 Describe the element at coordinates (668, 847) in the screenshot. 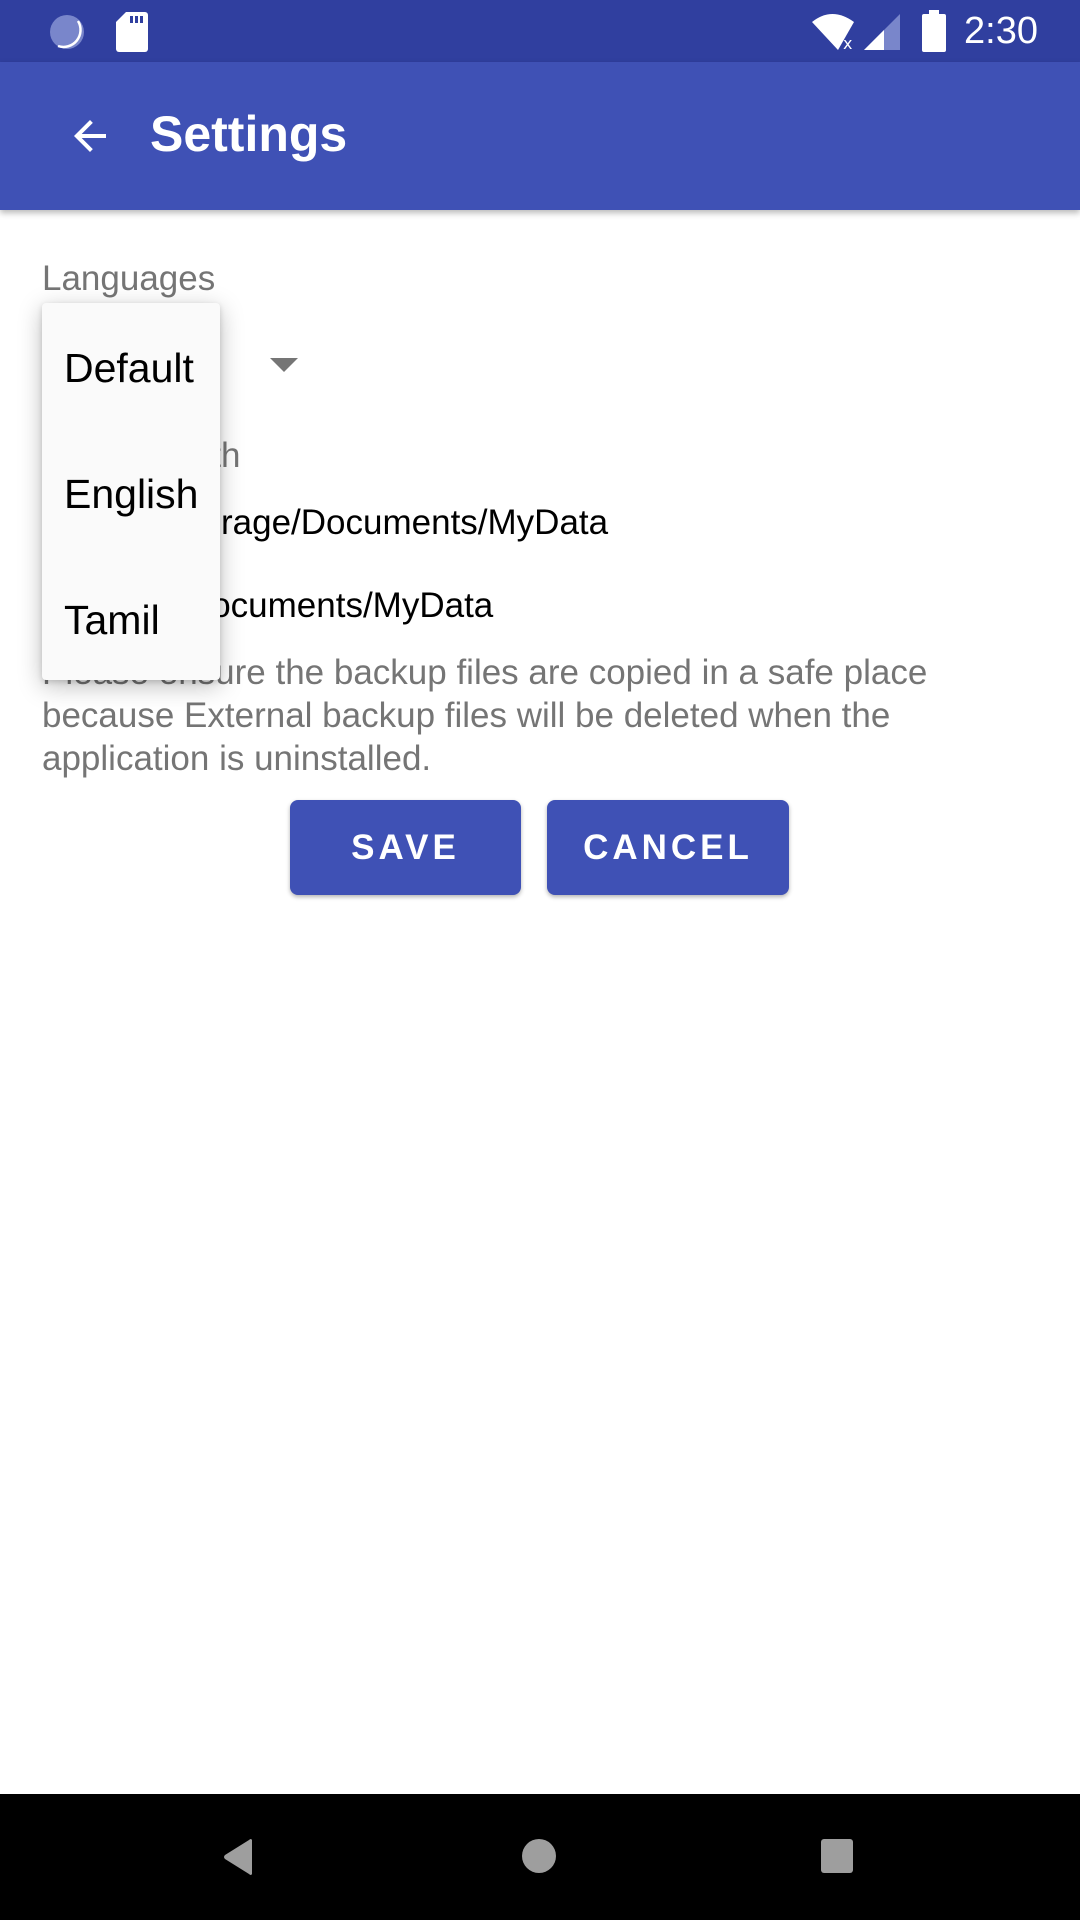

I see `cancel-button: CANCEL` at that location.